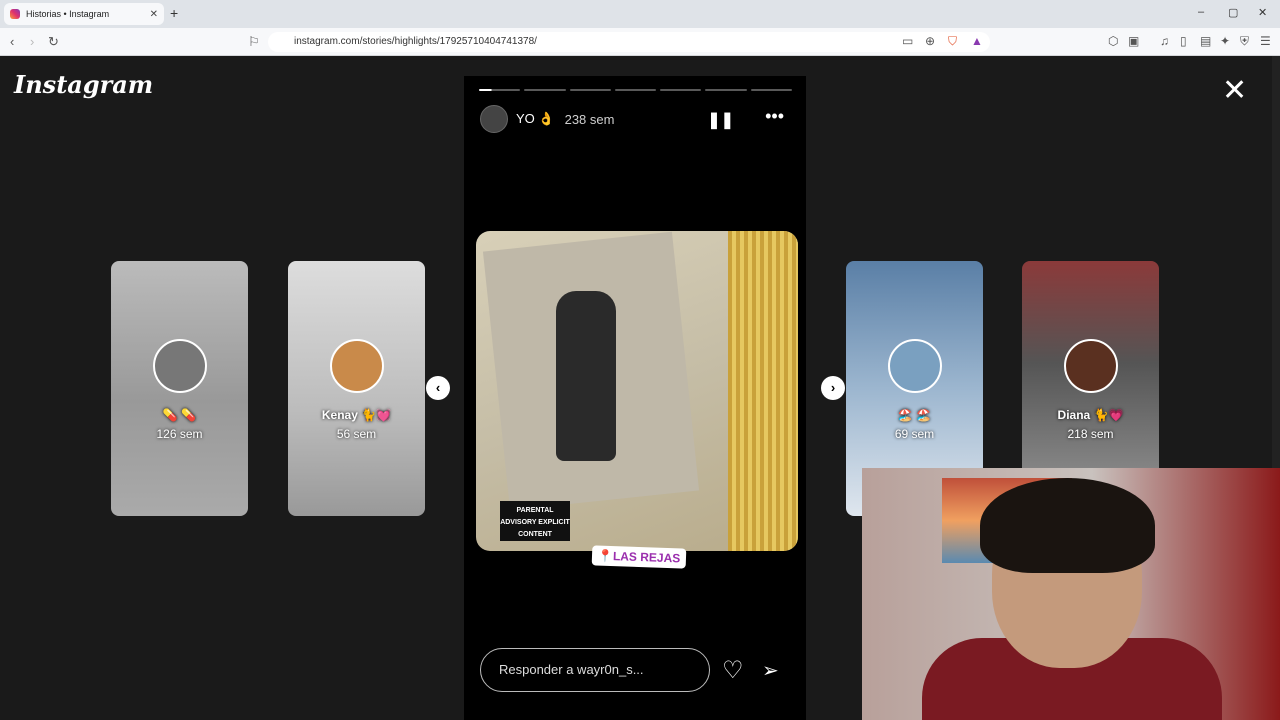 This screenshot has height=720, width=1280. I want to click on parental-advisory-sticker: PARENTAL ADVISORY EXPLICIT CONTENT, so click(535, 521).